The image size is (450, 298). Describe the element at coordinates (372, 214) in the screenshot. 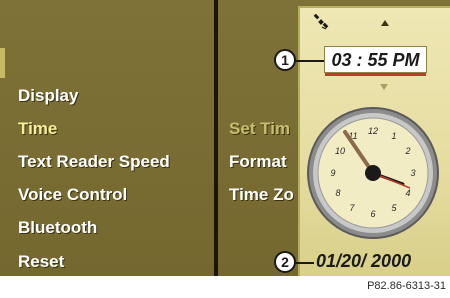

I see `numeral-6: 6` at that location.